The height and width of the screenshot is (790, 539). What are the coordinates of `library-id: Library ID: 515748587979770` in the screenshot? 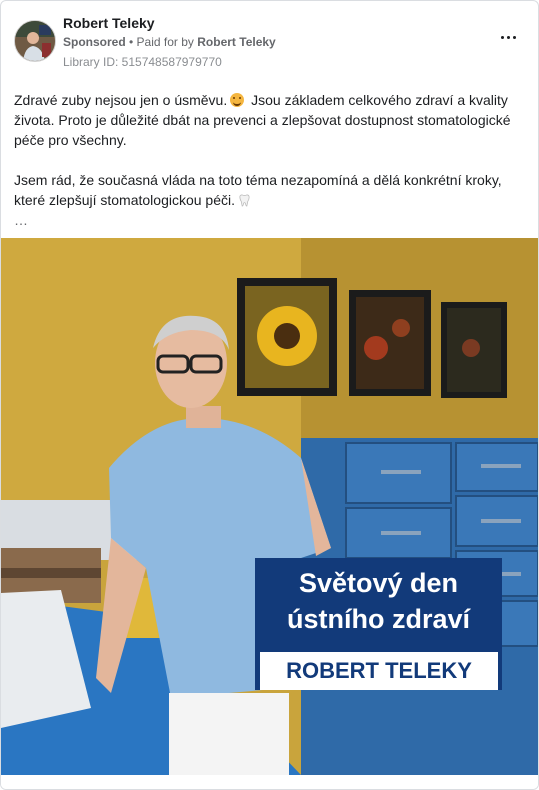 It's located at (142, 62).